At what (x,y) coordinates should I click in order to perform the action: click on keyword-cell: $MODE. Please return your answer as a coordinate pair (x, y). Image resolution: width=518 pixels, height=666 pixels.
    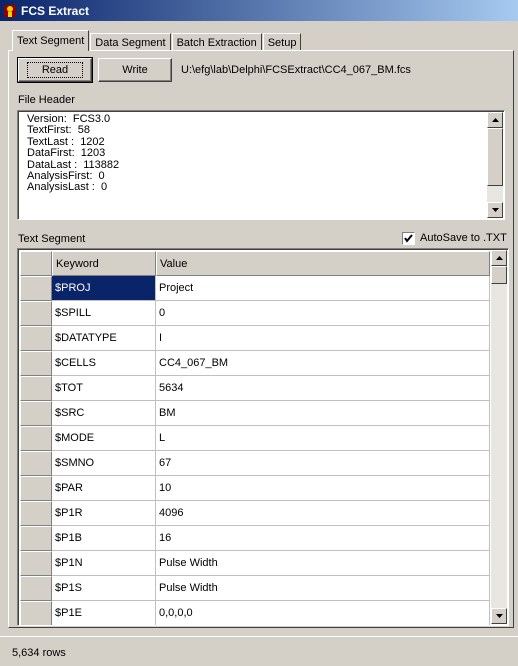
    Looking at the image, I should click on (104, 438).